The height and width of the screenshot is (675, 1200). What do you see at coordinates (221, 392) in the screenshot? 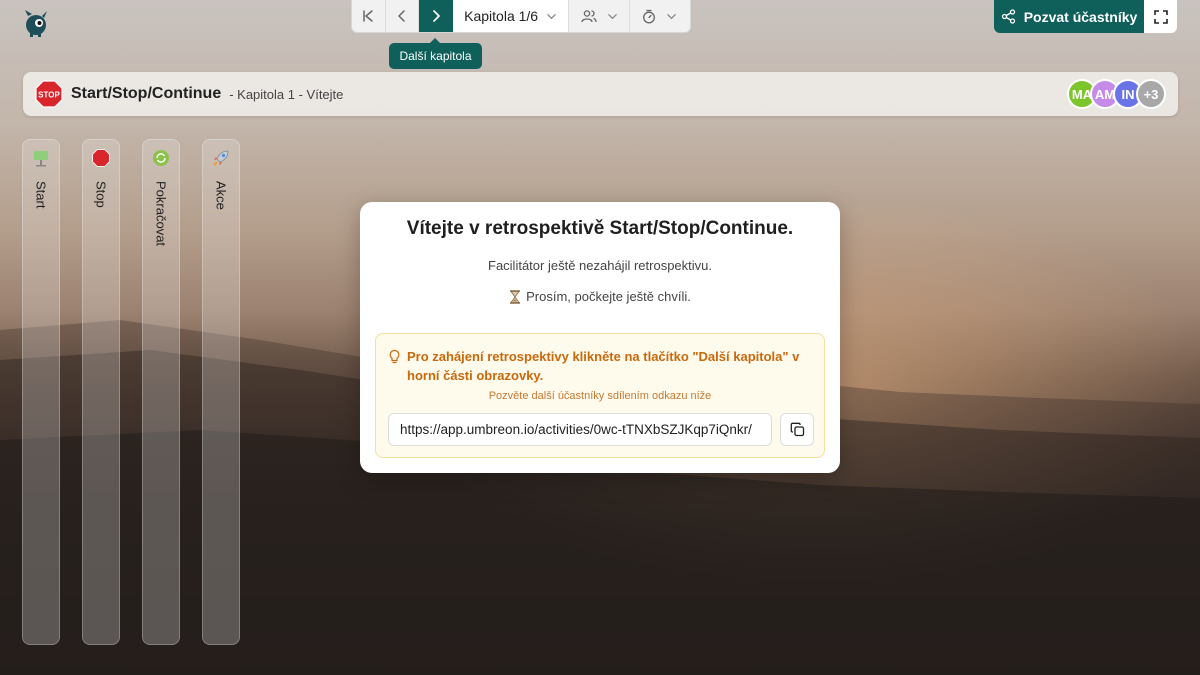
I see `column-actions: Akce` at bounding box center [221, 392].